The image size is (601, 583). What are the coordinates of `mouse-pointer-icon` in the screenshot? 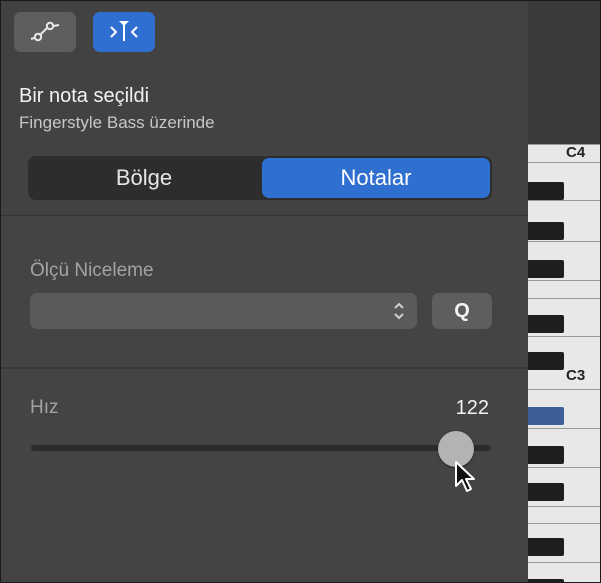 It's located at (465, 476).